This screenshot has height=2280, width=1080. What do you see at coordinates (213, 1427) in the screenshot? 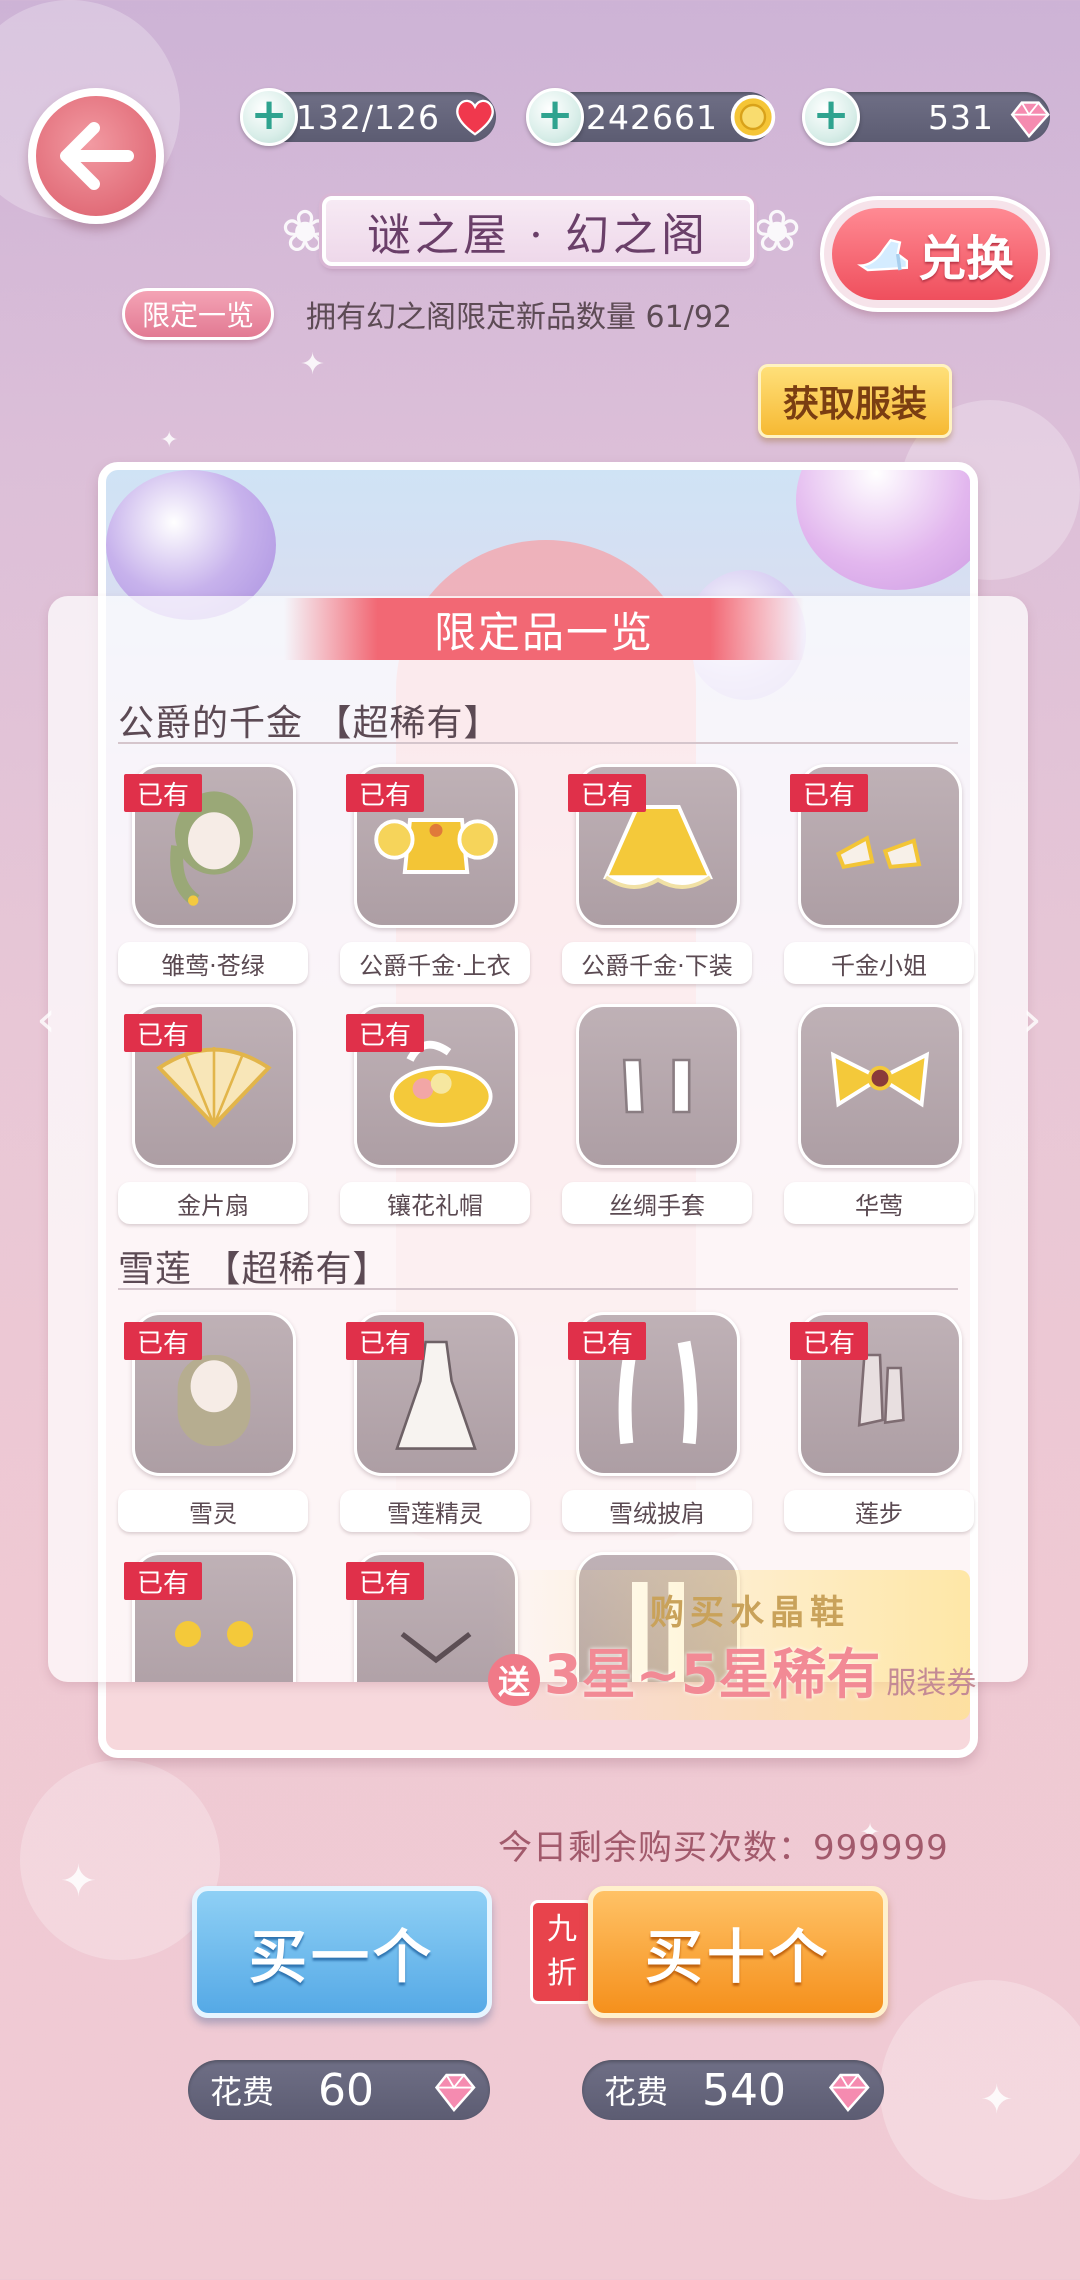
I see `item-slot: 已有 雪灵` at bounding box center [213, 1427].